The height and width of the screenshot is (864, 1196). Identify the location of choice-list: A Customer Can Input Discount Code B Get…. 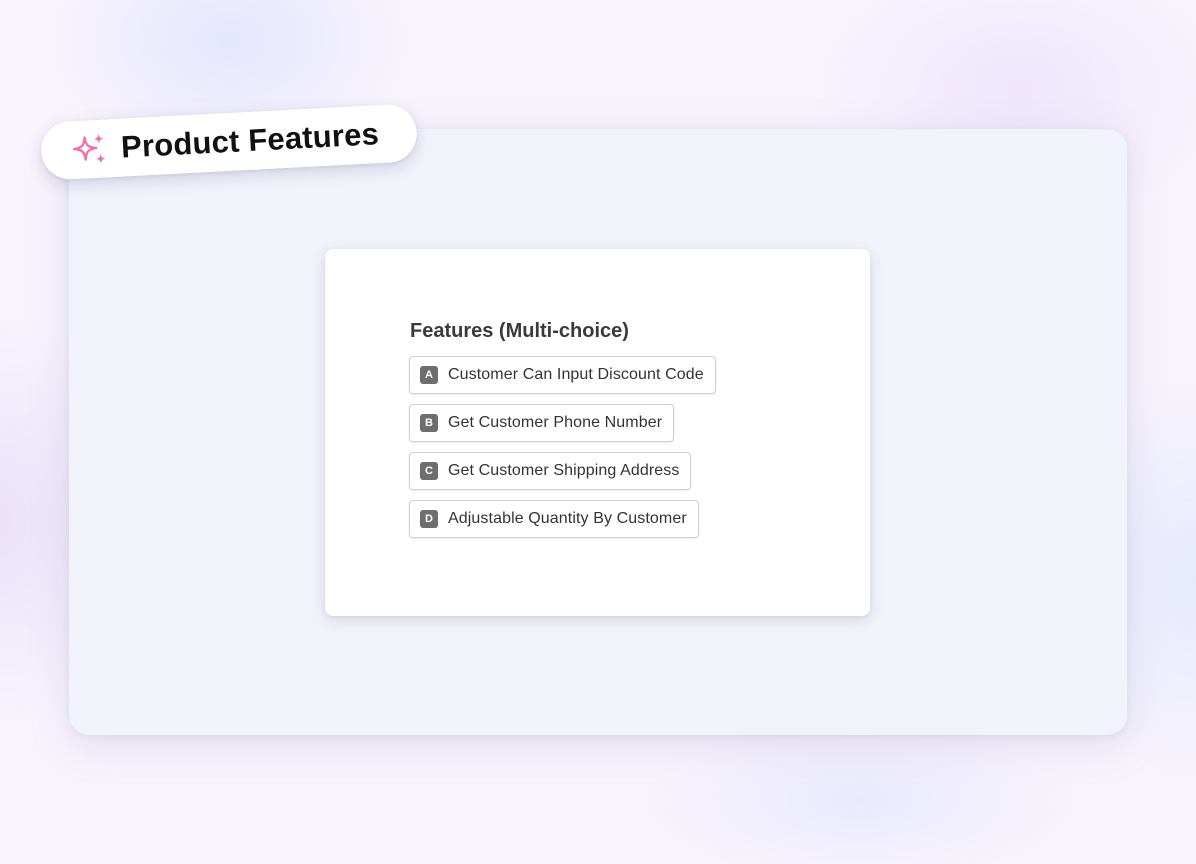
(562, 452).